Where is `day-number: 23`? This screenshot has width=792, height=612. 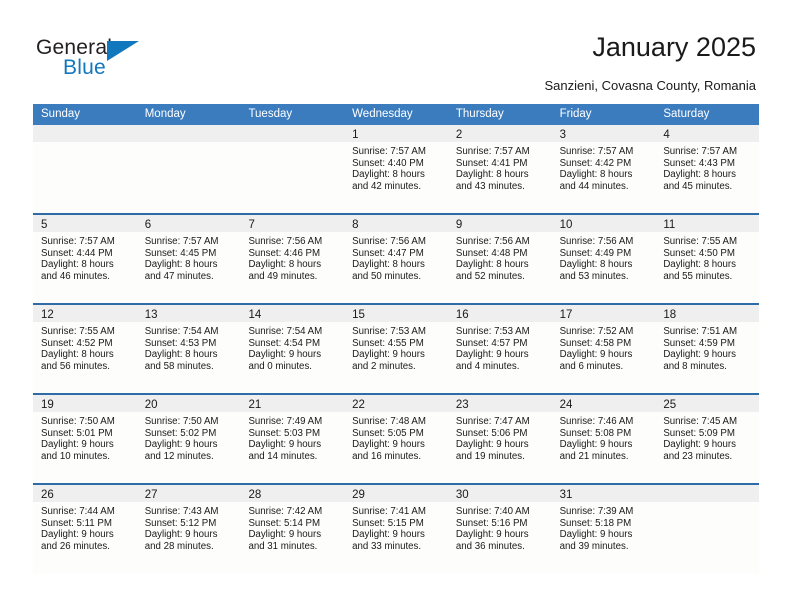 day-number: 23 is located at coordinates (462, 405).